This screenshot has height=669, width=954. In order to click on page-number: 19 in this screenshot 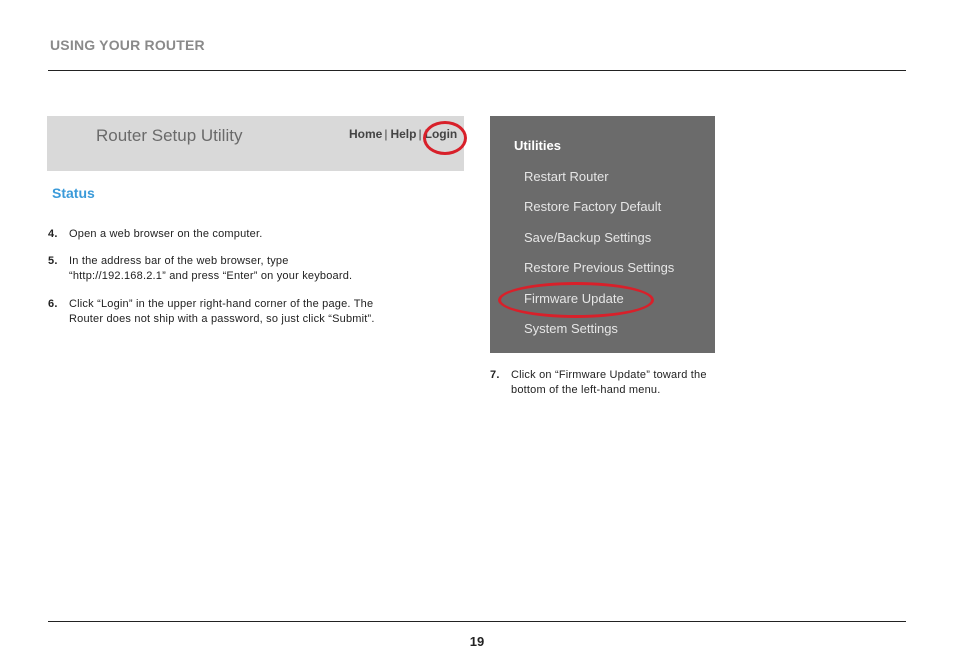, I will do `click(477, 641)`.